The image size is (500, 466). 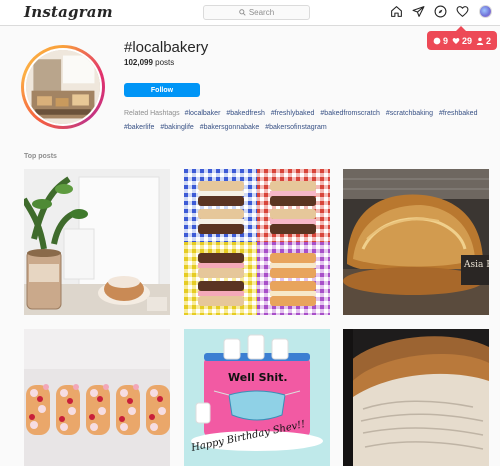 I want to click on heart-icon, so click(x=462, y=11).